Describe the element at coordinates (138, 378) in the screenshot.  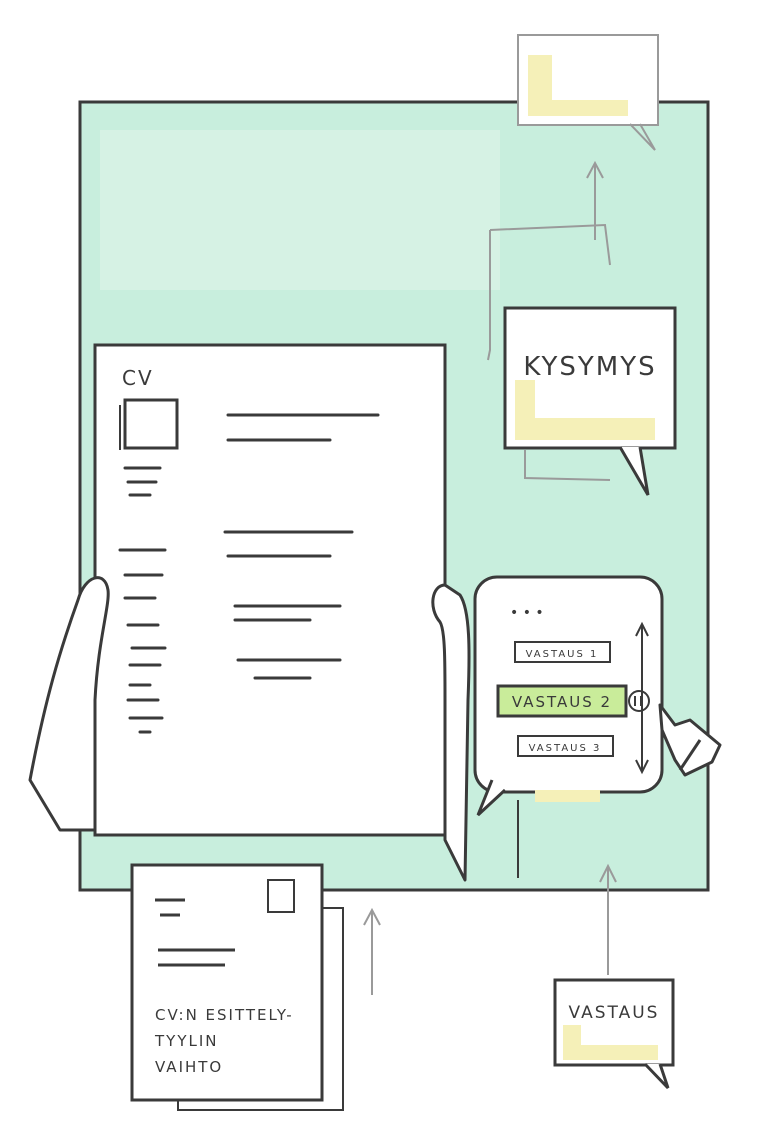
I see `cv-label: CV` at that location.